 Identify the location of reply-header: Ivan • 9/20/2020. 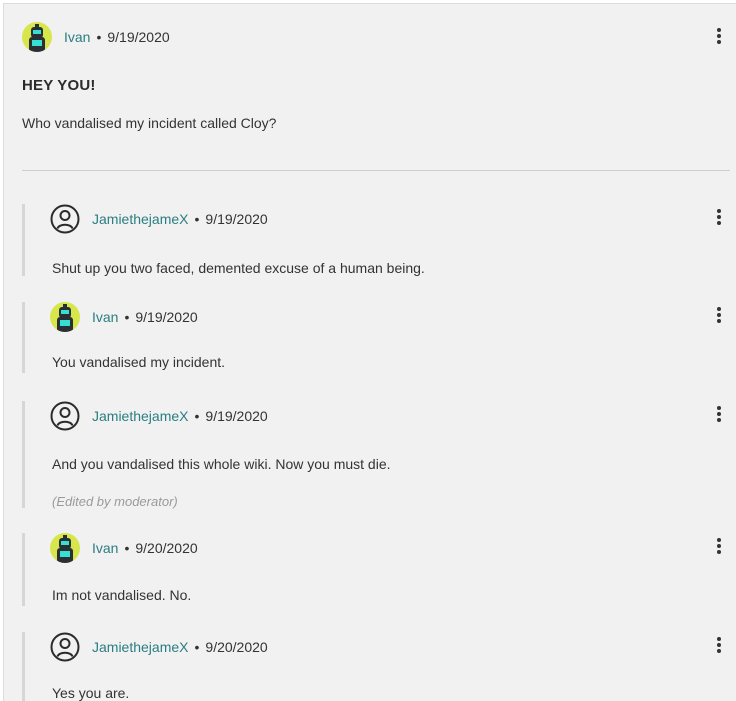
(124, 548).